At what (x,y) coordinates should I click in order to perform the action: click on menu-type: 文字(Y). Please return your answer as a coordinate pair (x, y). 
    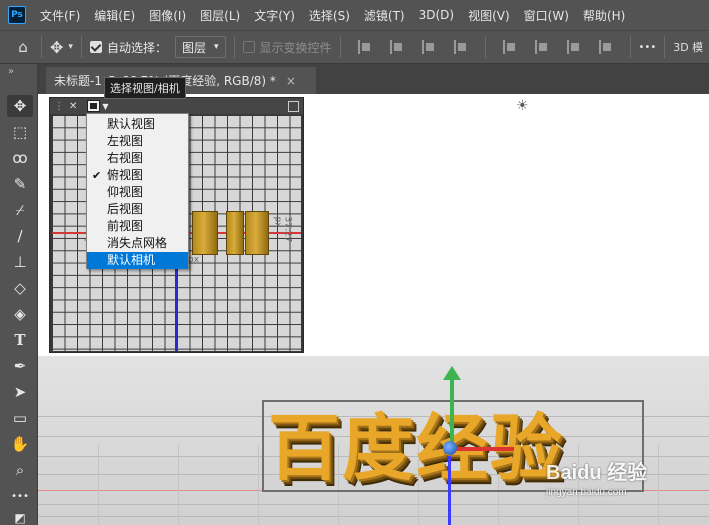
    Looking at the image, I should click on (274, 15).